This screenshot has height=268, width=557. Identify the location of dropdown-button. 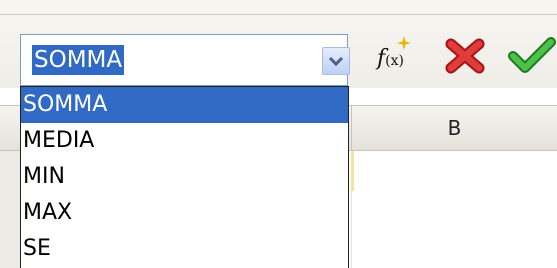
(336, 61).